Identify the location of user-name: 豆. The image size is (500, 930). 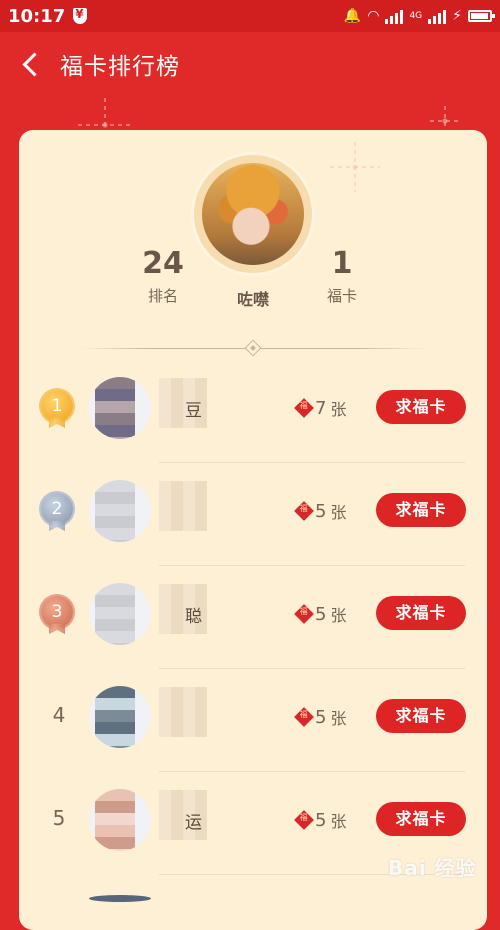
(199, 407).